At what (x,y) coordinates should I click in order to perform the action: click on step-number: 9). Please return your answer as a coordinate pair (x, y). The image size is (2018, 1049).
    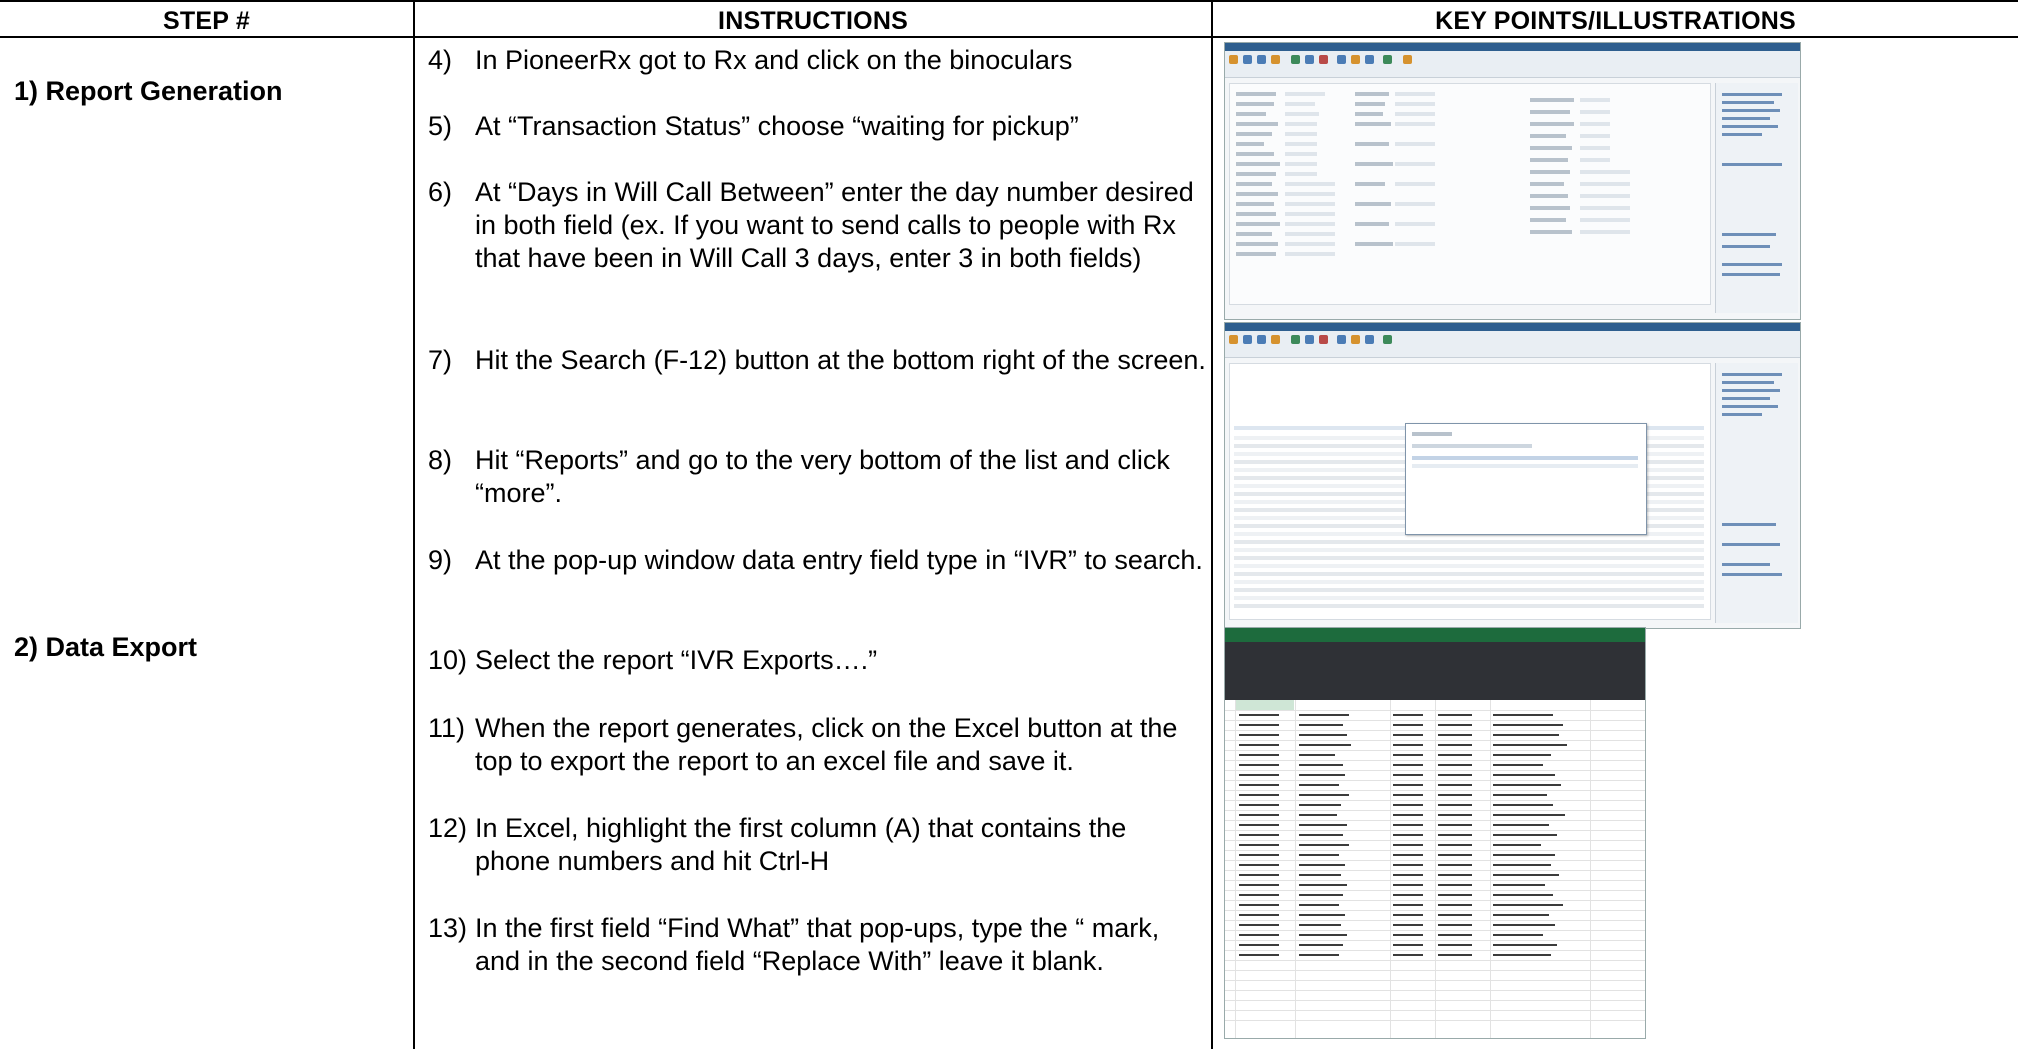
    Looking at the image, I should click on (440, 560).